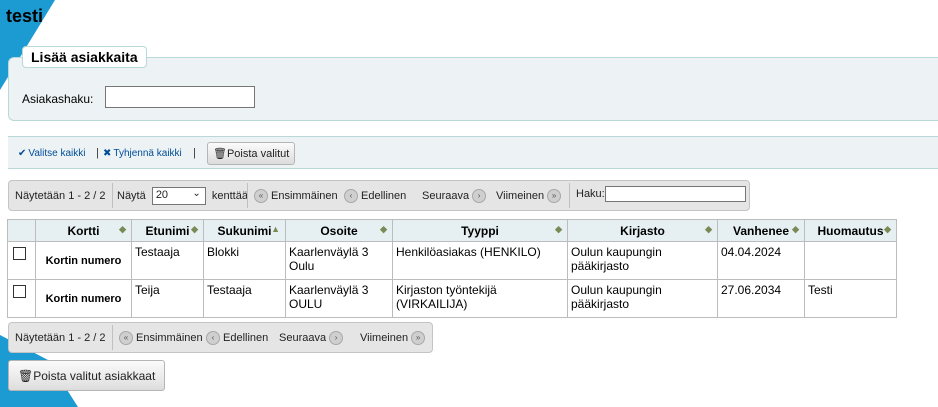 This screenshot has width=938, height=407. Describe the element at coordinates (162, 195) in the screenshot. I see `page-length-value: 20` at that location.